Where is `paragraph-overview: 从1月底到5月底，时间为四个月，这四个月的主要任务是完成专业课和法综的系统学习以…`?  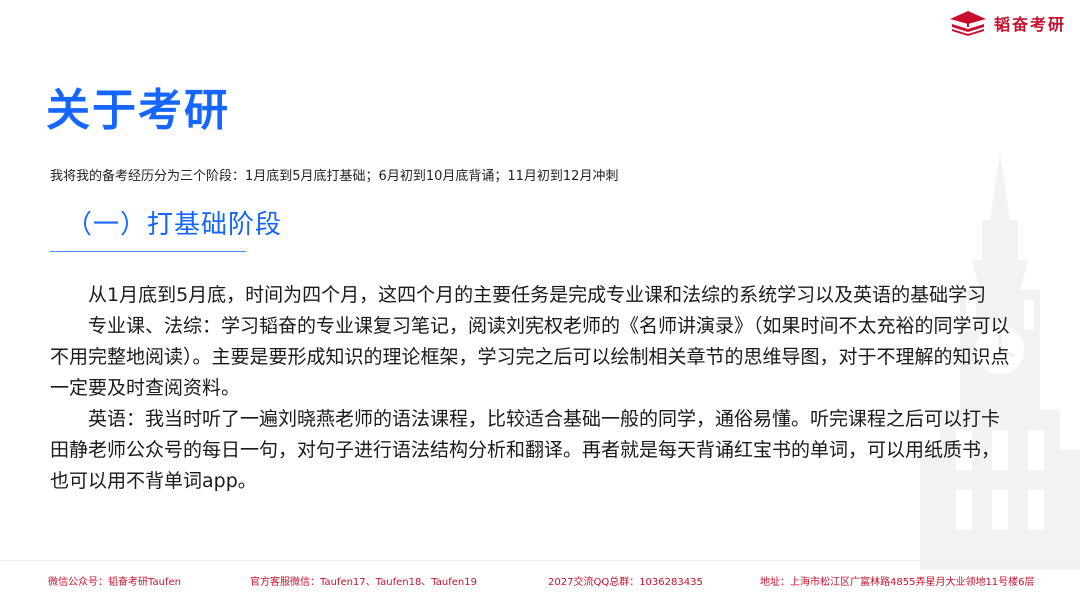
paragraph-overview: 从1月底到5月底，时间为四个月，这四个月的主要任务是完成专业课和法综的系统学习以… is located at coordinates (537, 295).